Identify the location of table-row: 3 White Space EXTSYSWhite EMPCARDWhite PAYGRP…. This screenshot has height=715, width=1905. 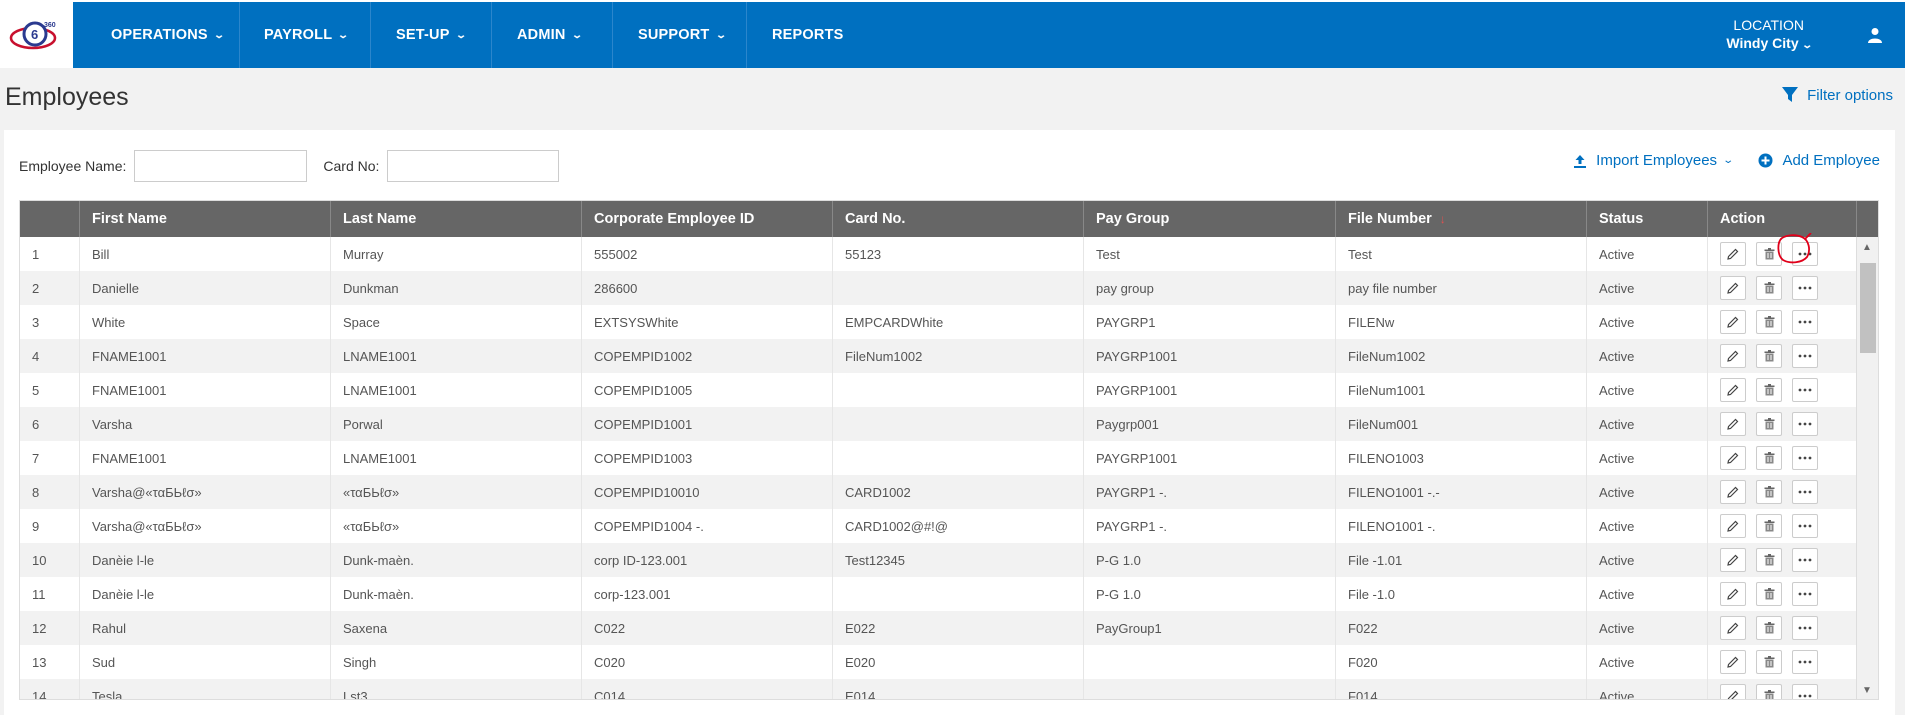
(938, 322).